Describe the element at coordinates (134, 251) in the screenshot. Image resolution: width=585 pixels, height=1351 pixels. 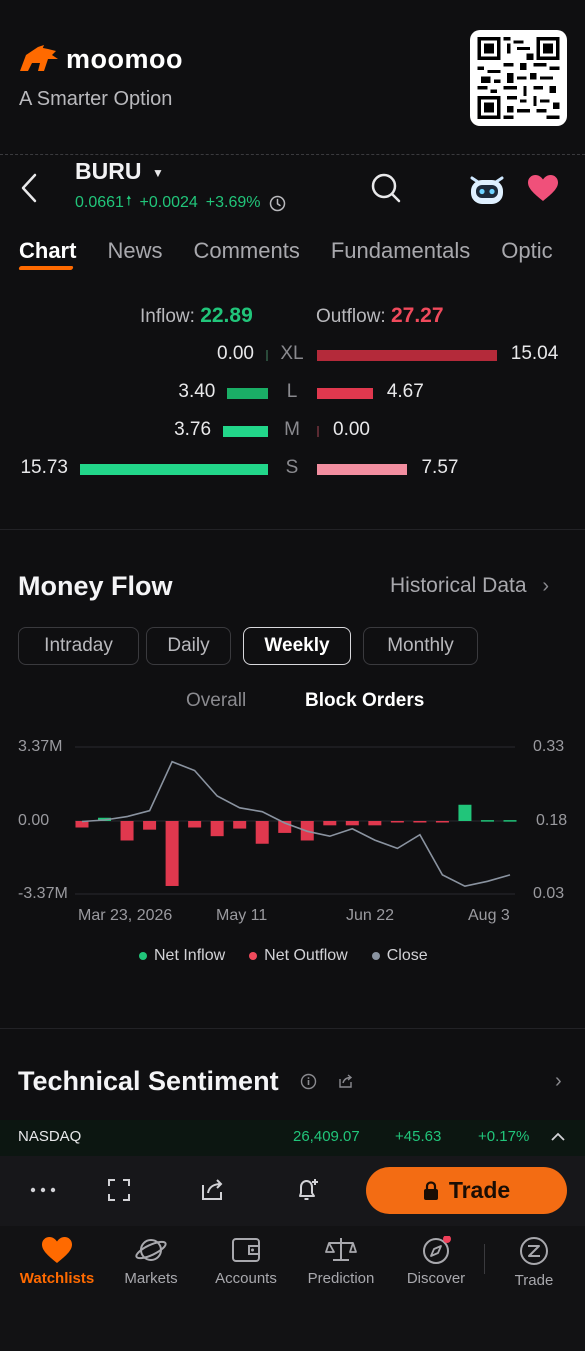
I see `tab-news: News` at that location.